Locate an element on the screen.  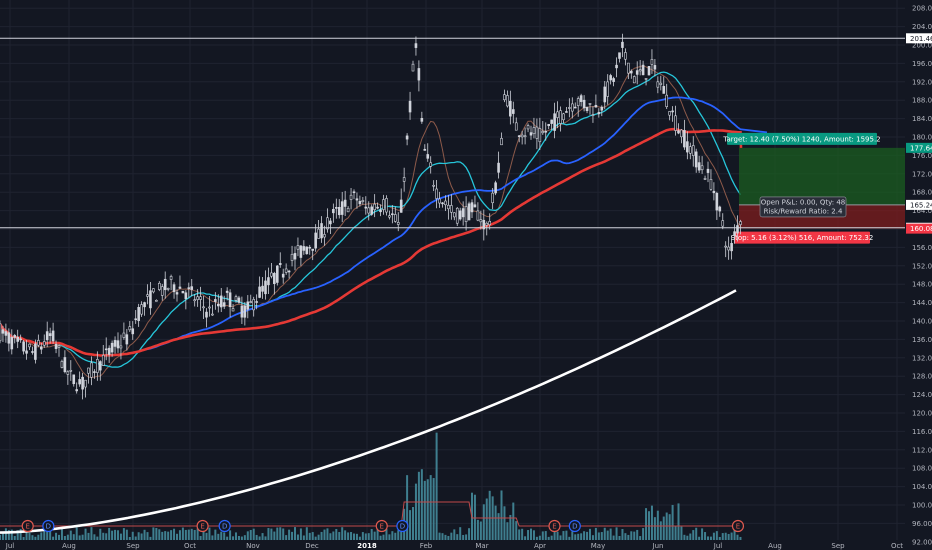
price-tag: 165.24 is located at coordinates (919, 204).